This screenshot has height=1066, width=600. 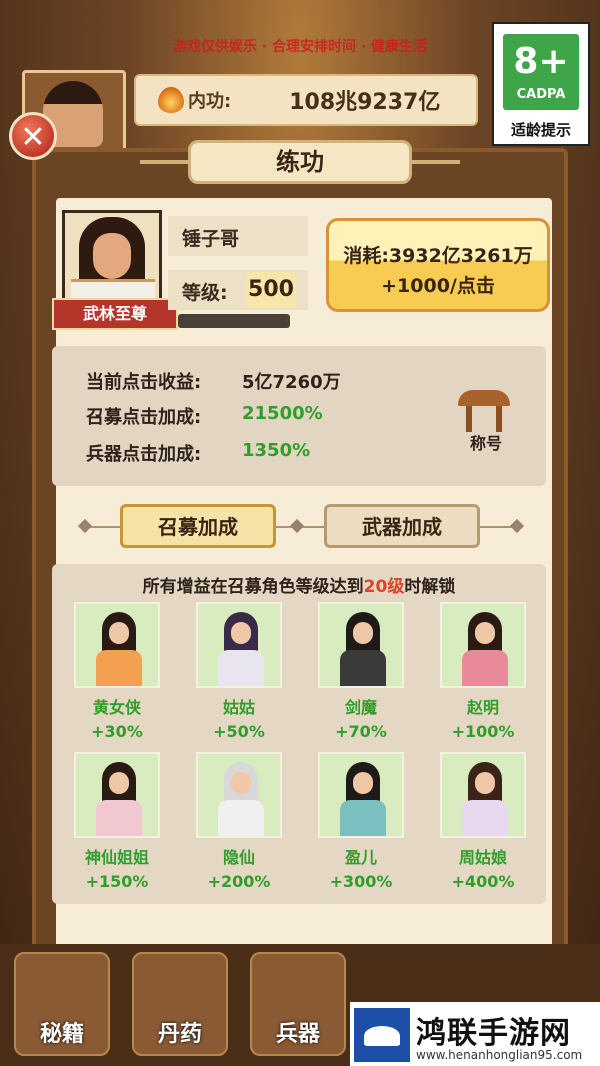 I want to click on title-pavilion-button: 称号, so click(x=484, y=420).